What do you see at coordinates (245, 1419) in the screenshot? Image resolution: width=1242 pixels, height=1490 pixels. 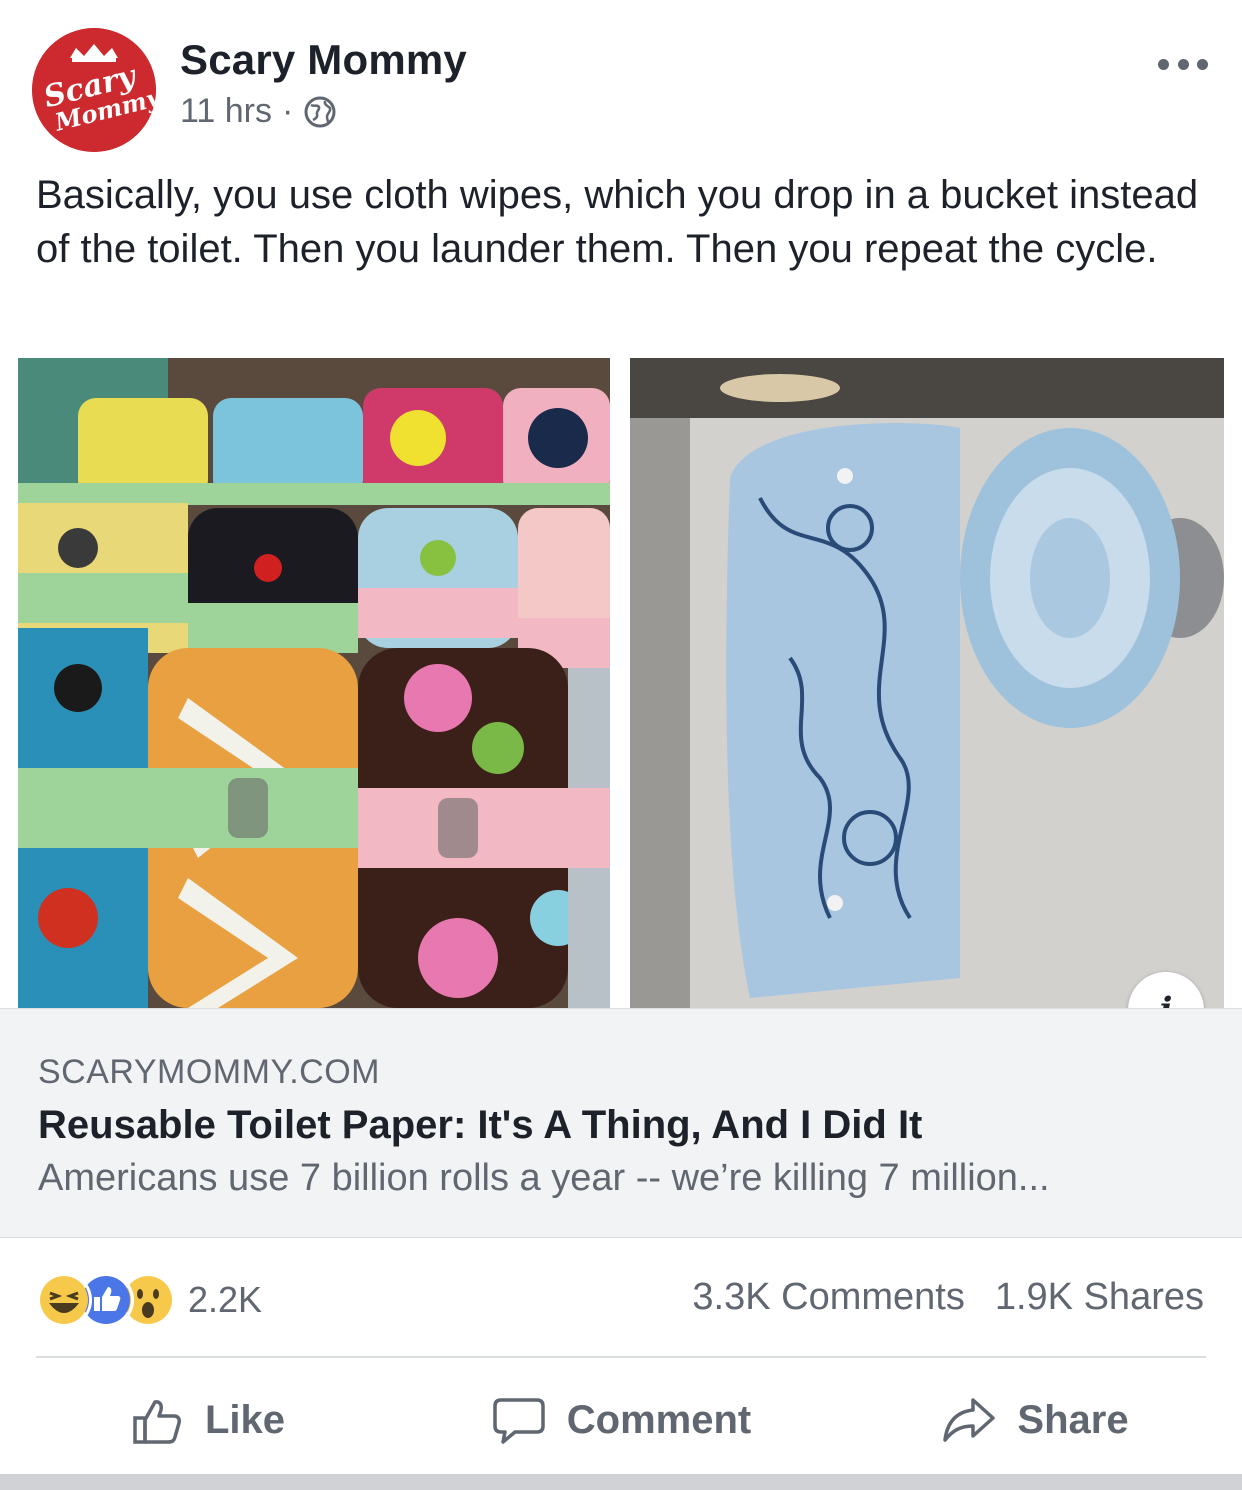 I see `like-label: Like` at bounding box center [245, 1419].